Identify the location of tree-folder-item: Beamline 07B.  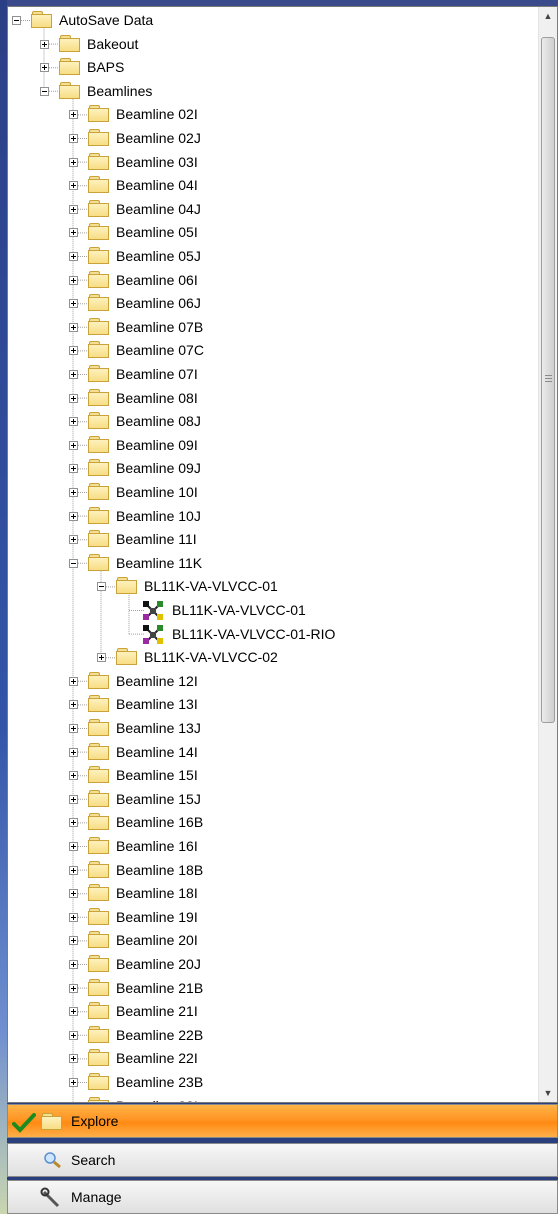
(268, 327).